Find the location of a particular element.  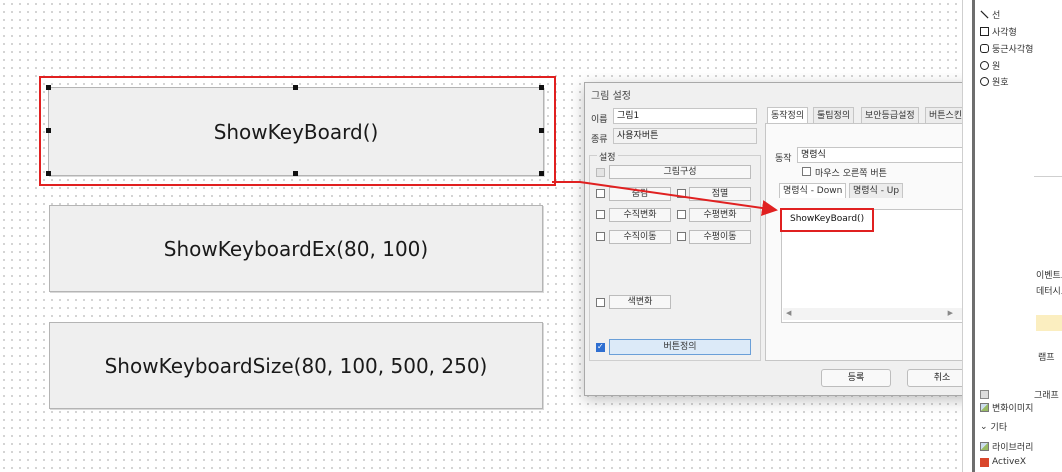

tab-security-level: 보안등급설정 is located at coordinates (890, 115).